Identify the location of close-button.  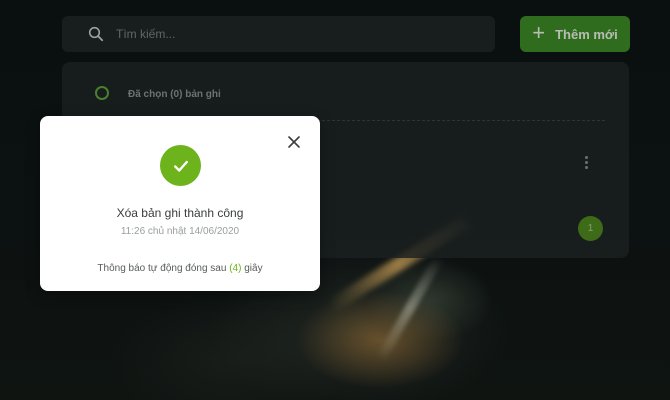
(294, 142).